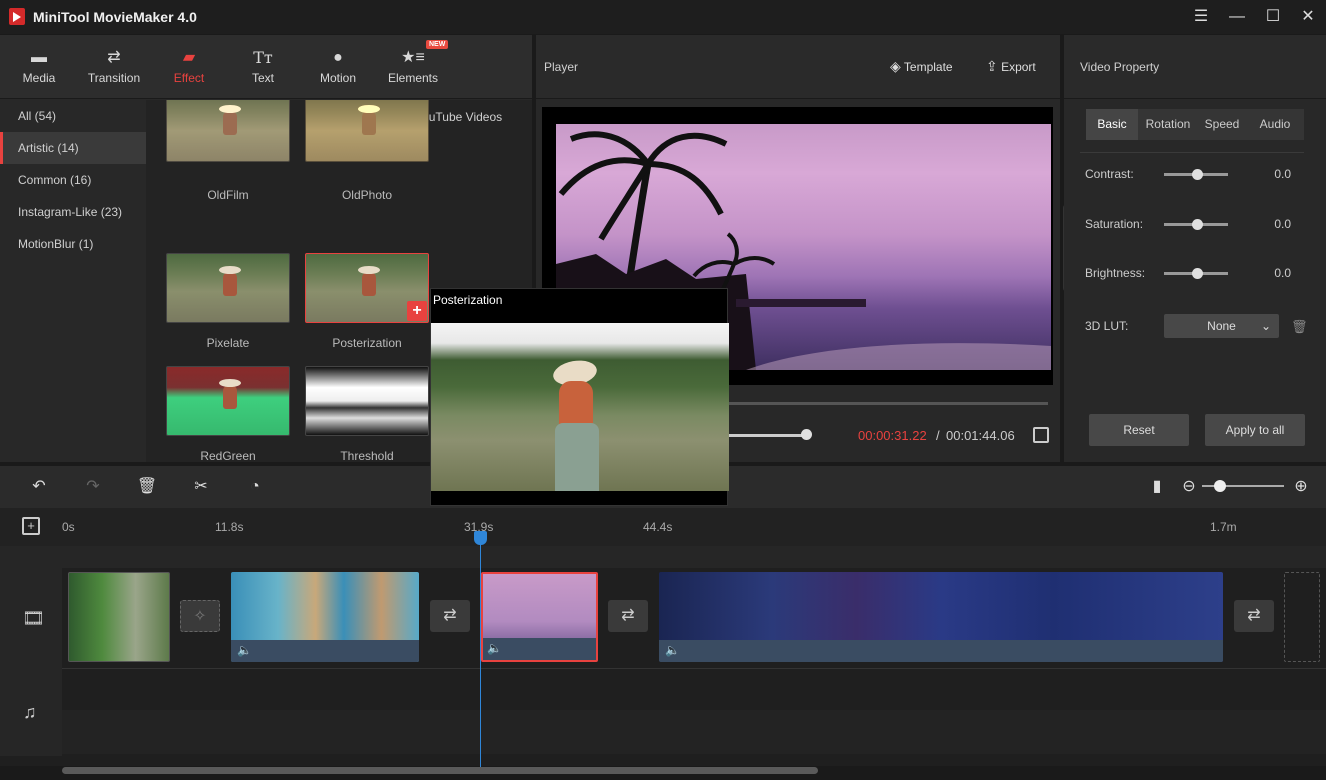 The width and height of the screenshot is (1326, 780). What do you see at coordinates (694, 557) in the screenshot?
I see `track-top-gap` at bounding box center [694, 557].